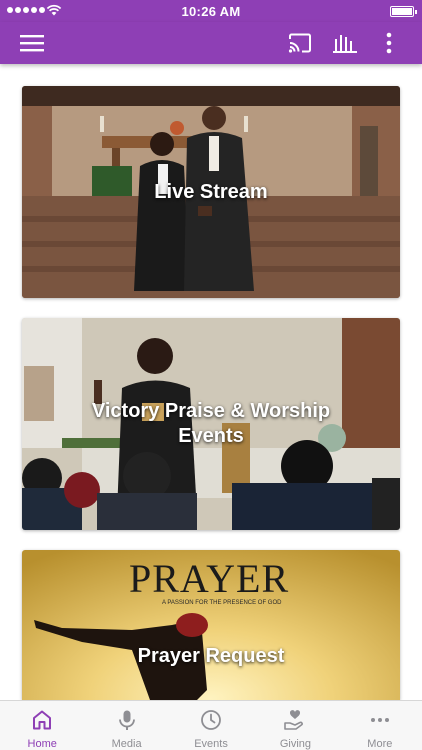 This screenshot has width=422, height=750. I want to click on tab-media: Media, so click(126, 725).